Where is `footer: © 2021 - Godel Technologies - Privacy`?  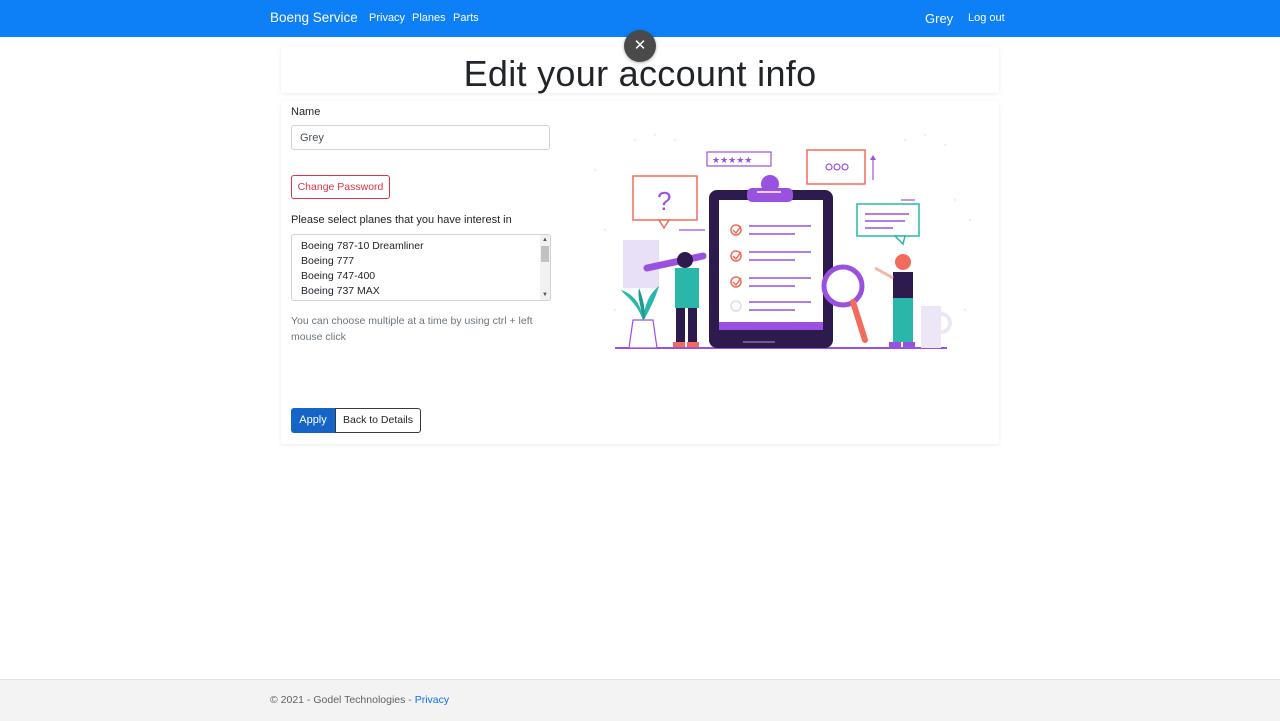
footer: © 2021 - Godel Technologies - Privacy is located at coordinates (640, 700).